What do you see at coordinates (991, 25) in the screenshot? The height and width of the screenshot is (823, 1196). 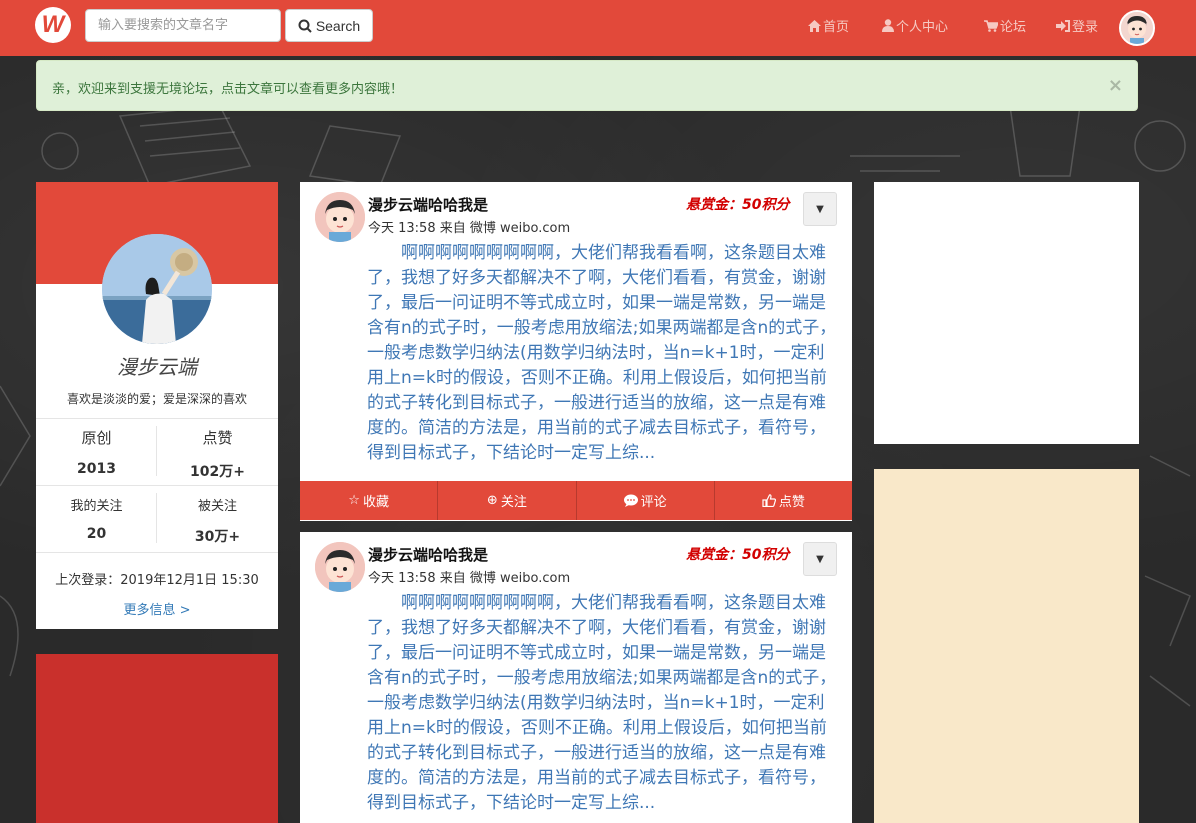 I see `cart-icon` at bounding box center [991, 25].